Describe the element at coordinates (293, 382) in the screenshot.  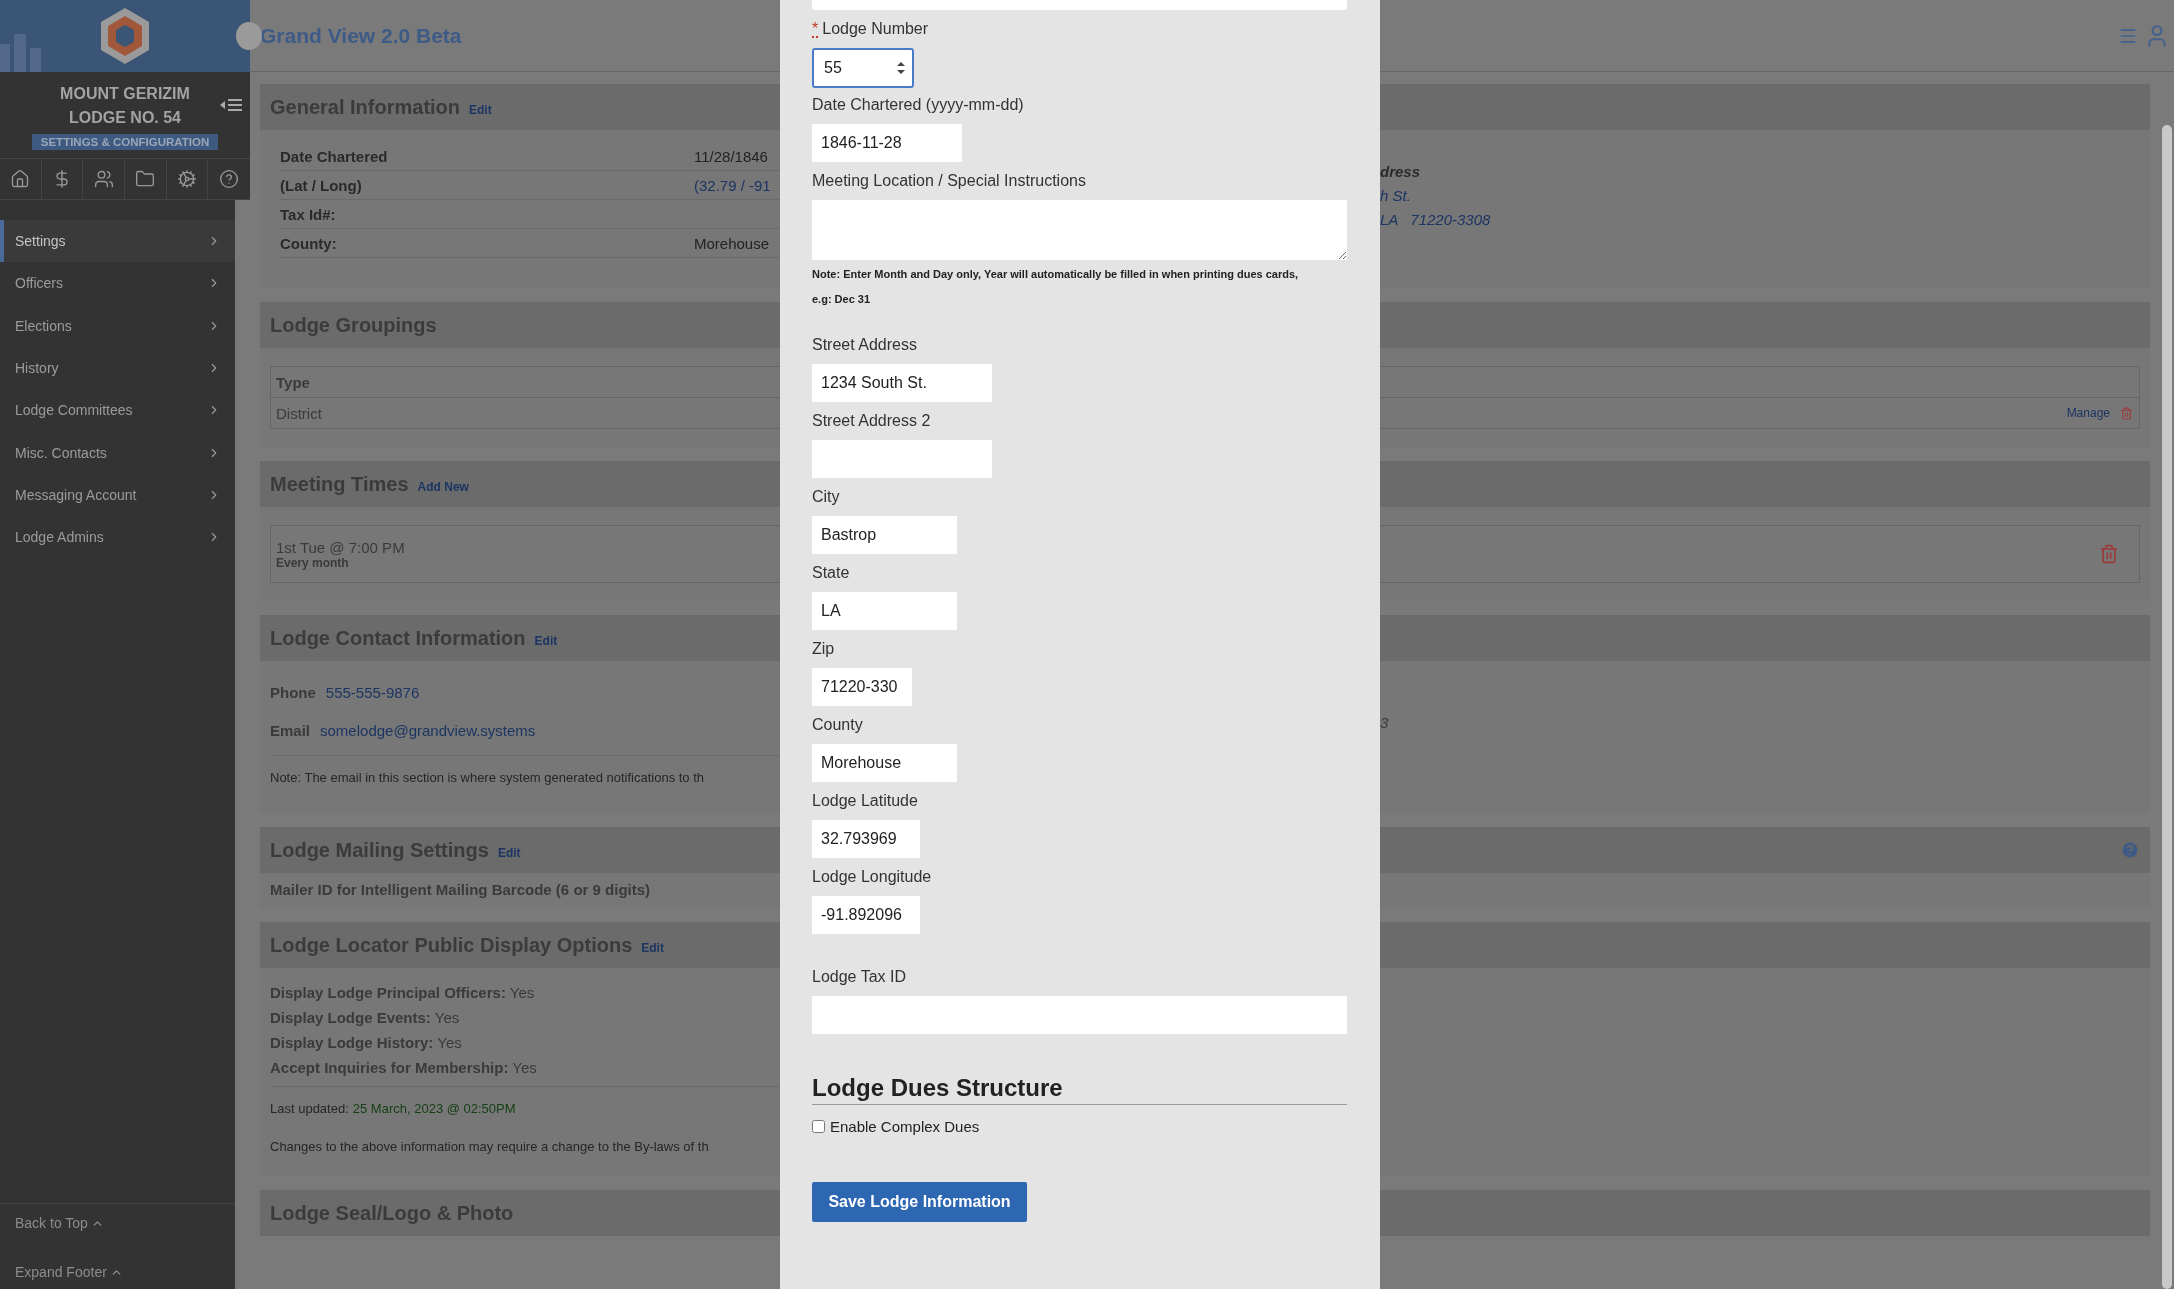
I see `column-header: Type` at that location.